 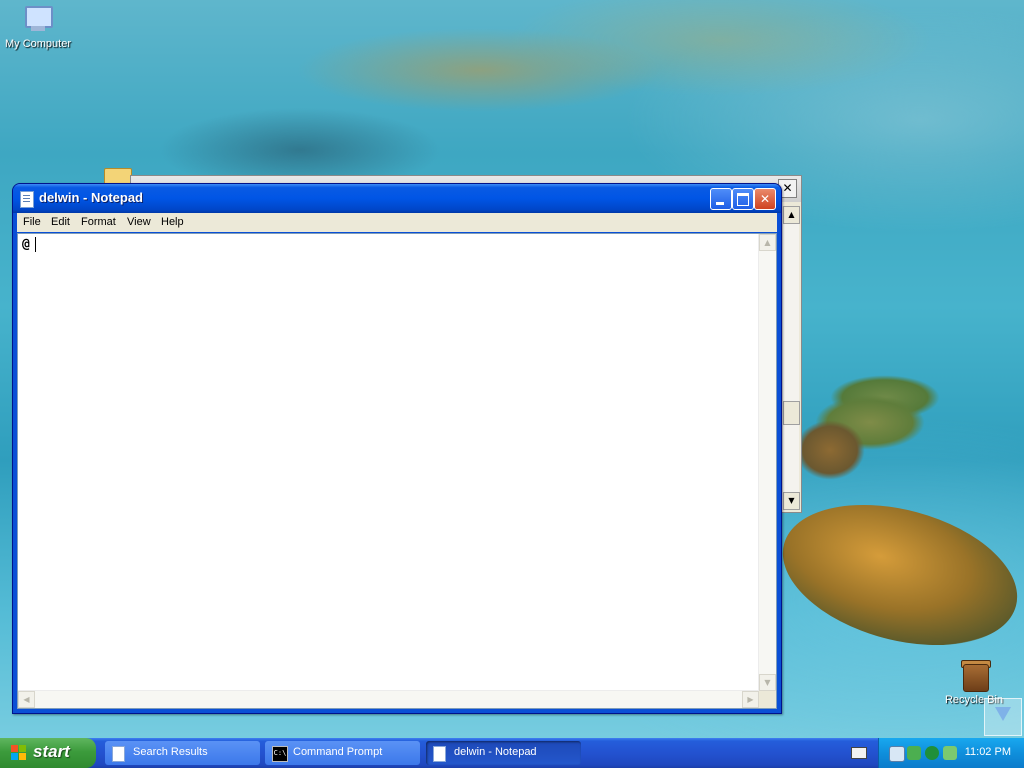 What do you see at coordinates (388, 699) in the screenshot?
I see `horizontal-scrollbar: ◀ ▶` at bounding box center [388, 699].